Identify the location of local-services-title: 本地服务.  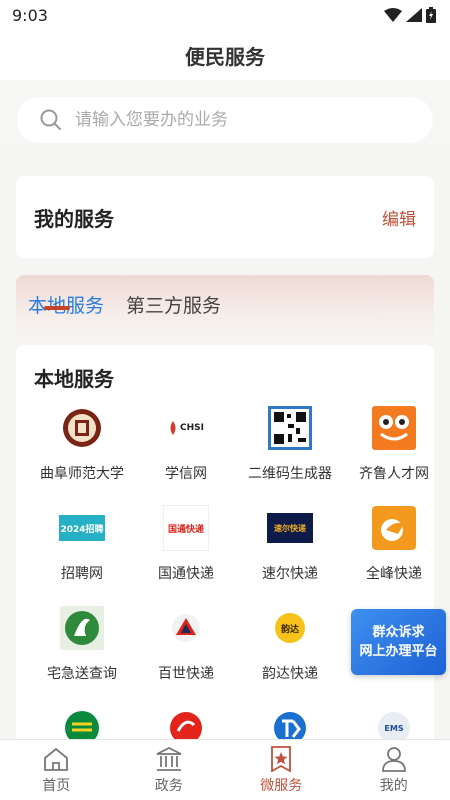
(74, 379).